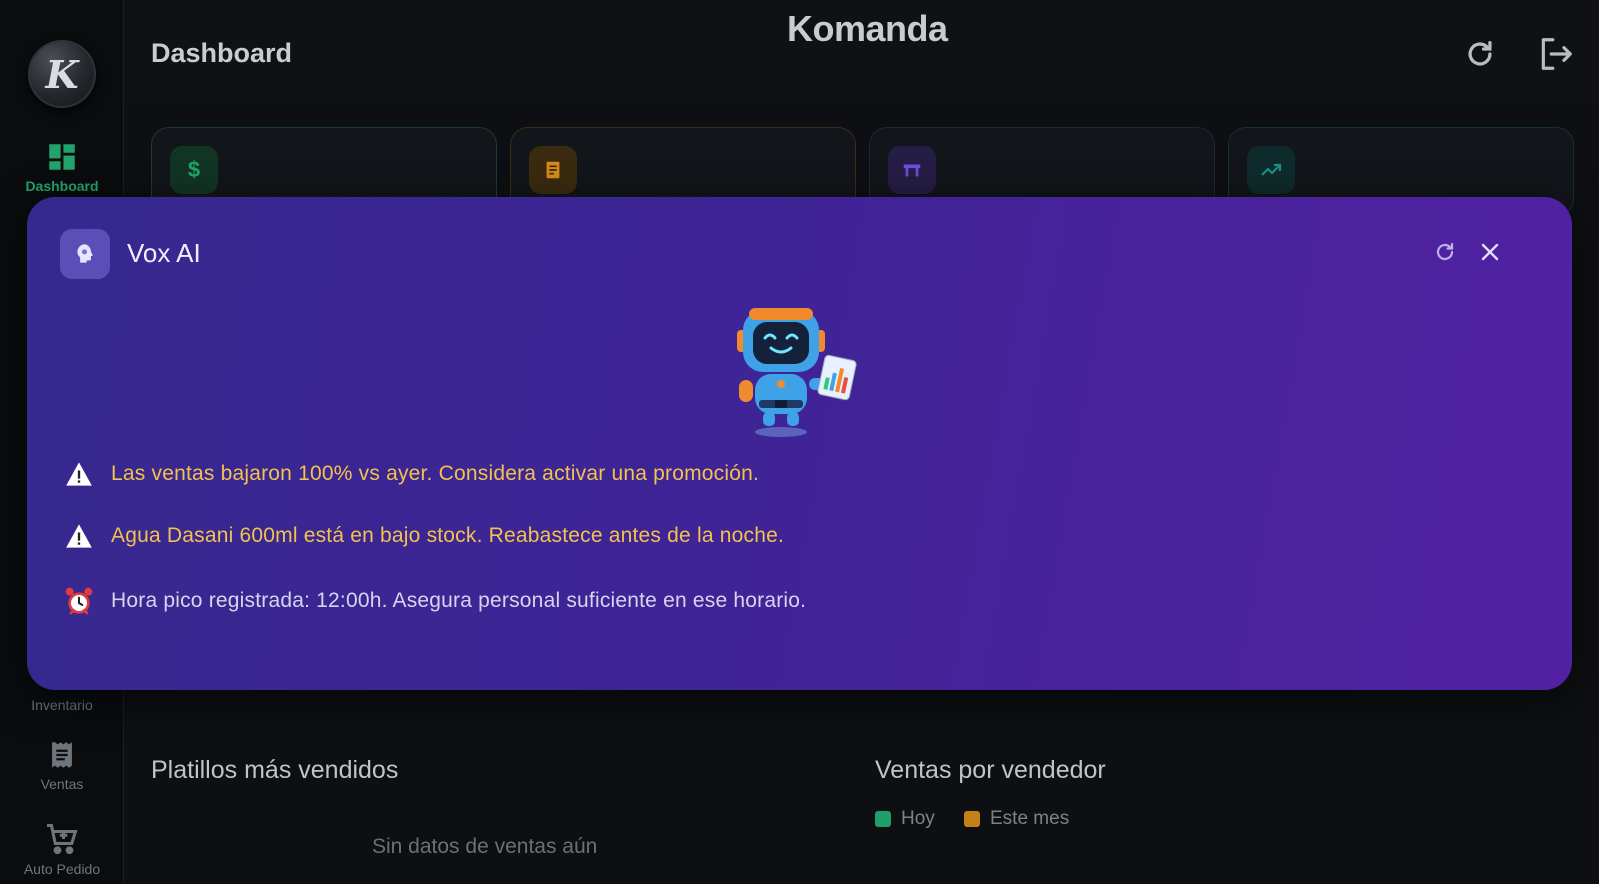  I want to click on legend-item-today: Hoy, so click(905, 819).